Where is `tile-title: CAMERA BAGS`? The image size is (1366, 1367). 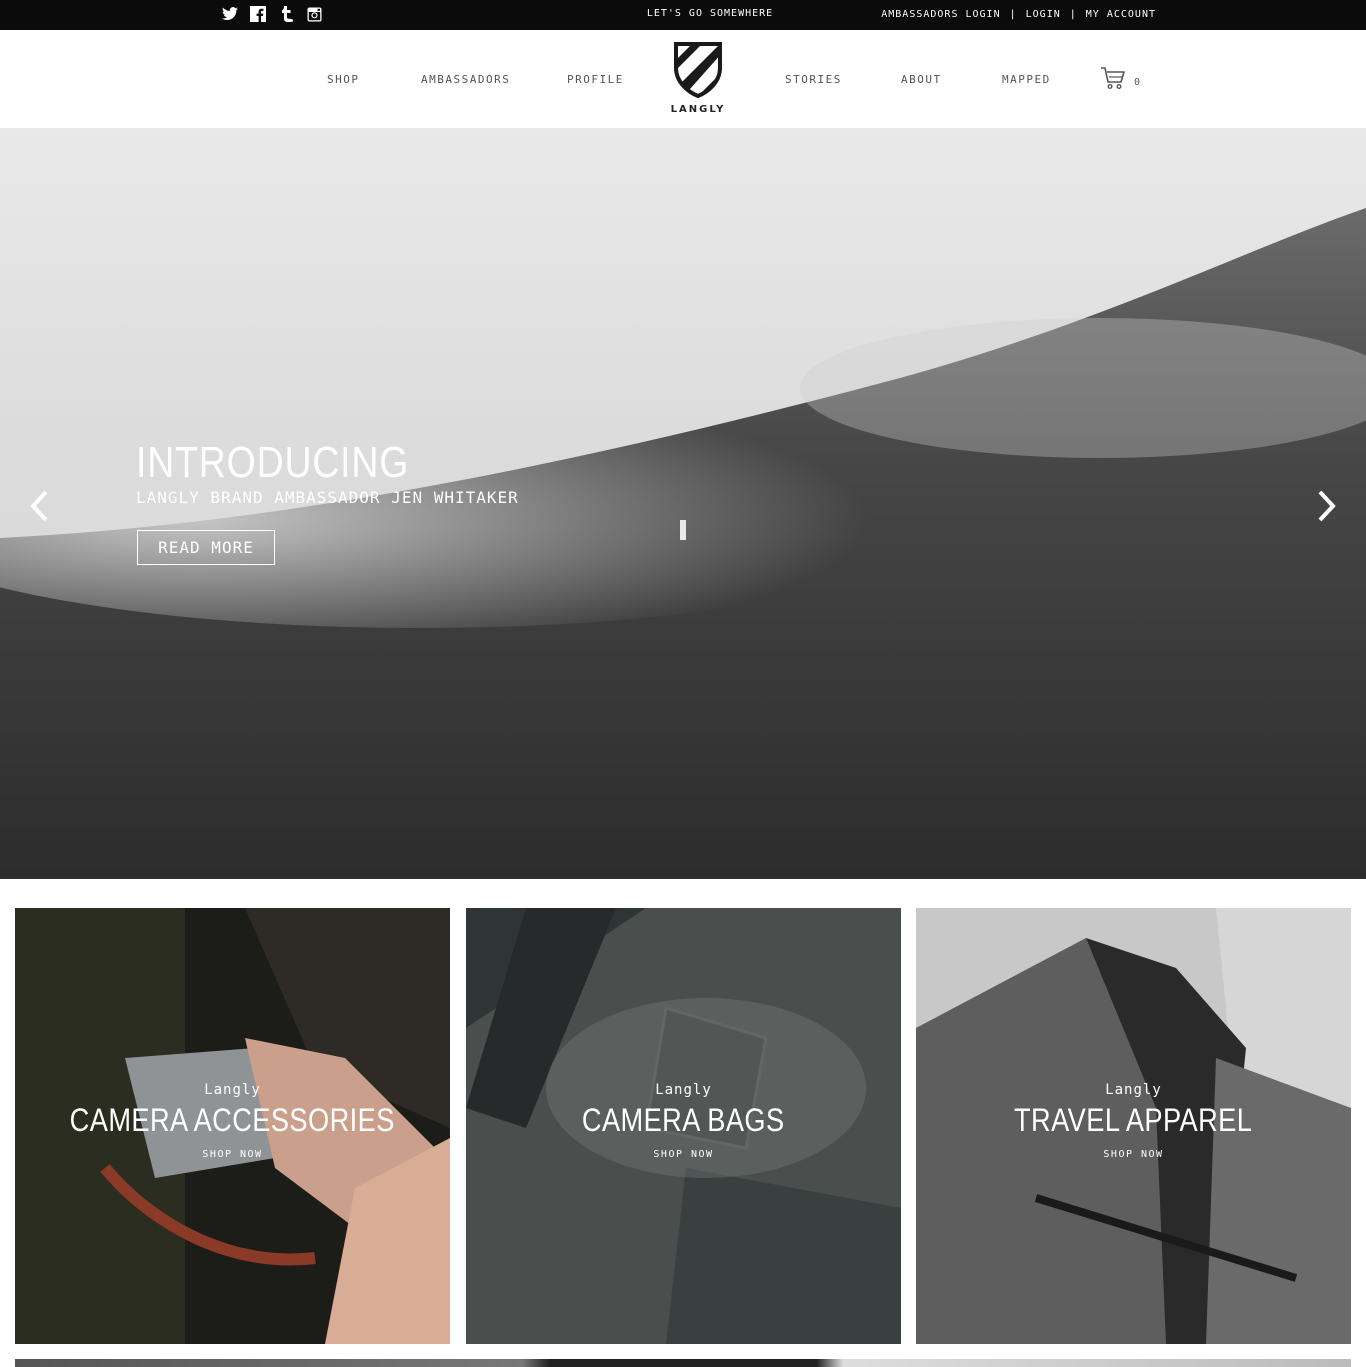
tile-title: CAMERA BAGS is located at coordinates (683, 1120).